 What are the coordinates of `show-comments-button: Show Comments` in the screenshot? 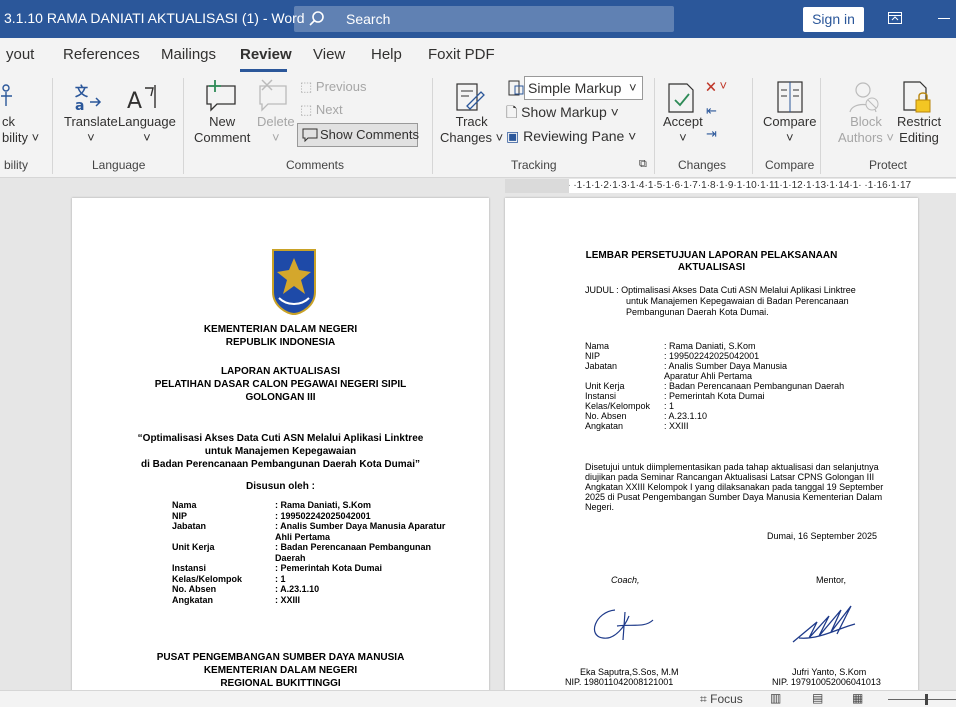 It's located at (358, 135).